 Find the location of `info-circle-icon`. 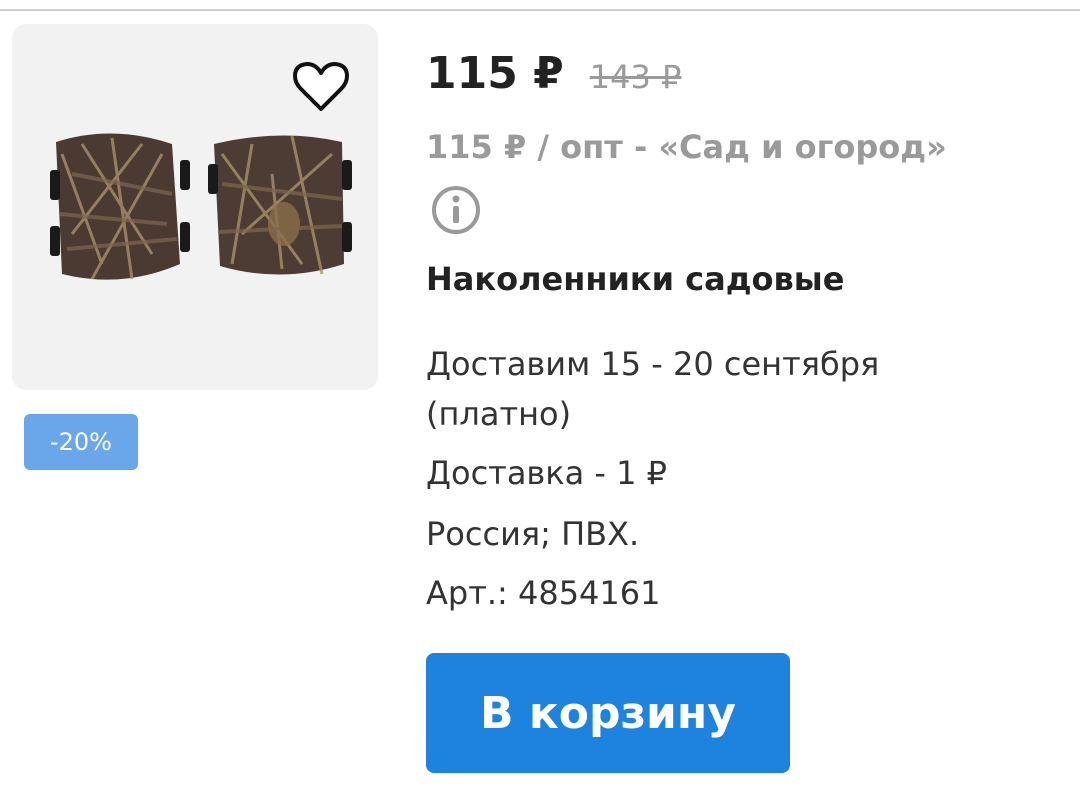

info-circle-icon is located at coordinates (456, 210).